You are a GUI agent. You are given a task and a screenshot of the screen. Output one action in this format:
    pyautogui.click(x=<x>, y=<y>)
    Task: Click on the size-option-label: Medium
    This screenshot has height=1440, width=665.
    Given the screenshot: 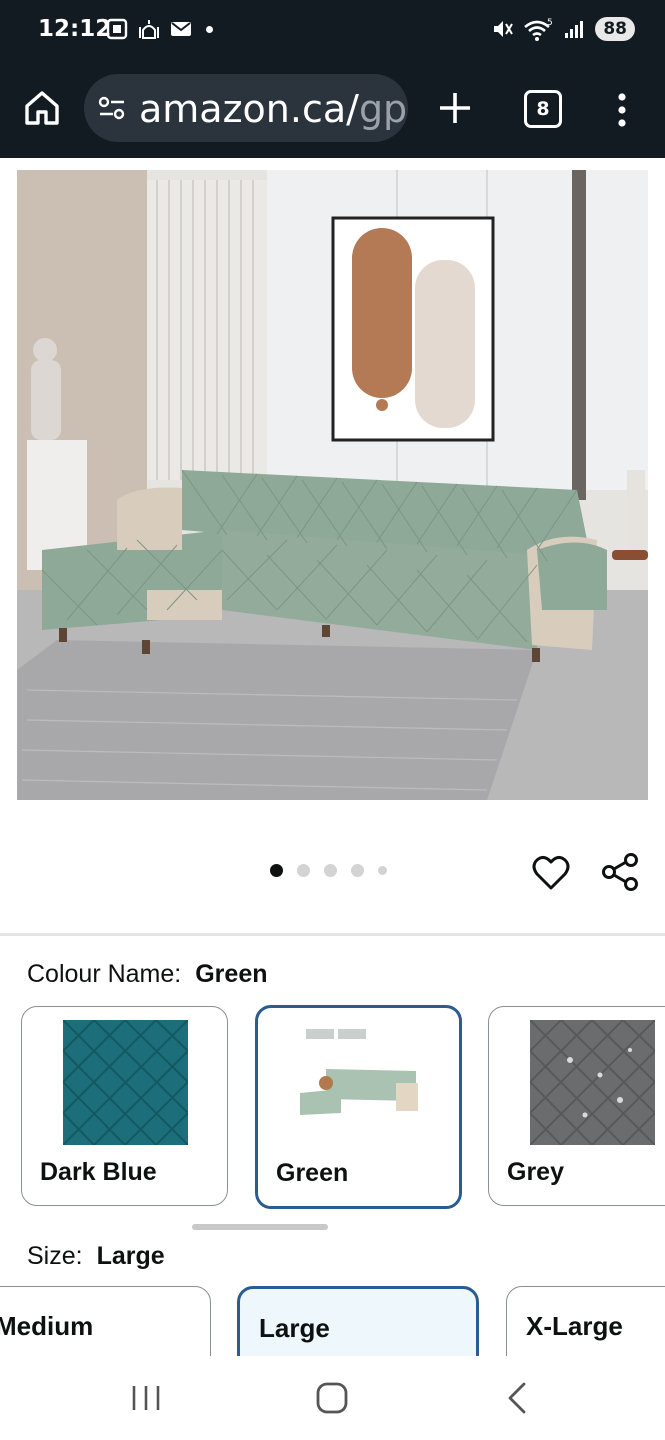 What is the action you would take?
    pyautogui.click(x=47, y=1326)
    